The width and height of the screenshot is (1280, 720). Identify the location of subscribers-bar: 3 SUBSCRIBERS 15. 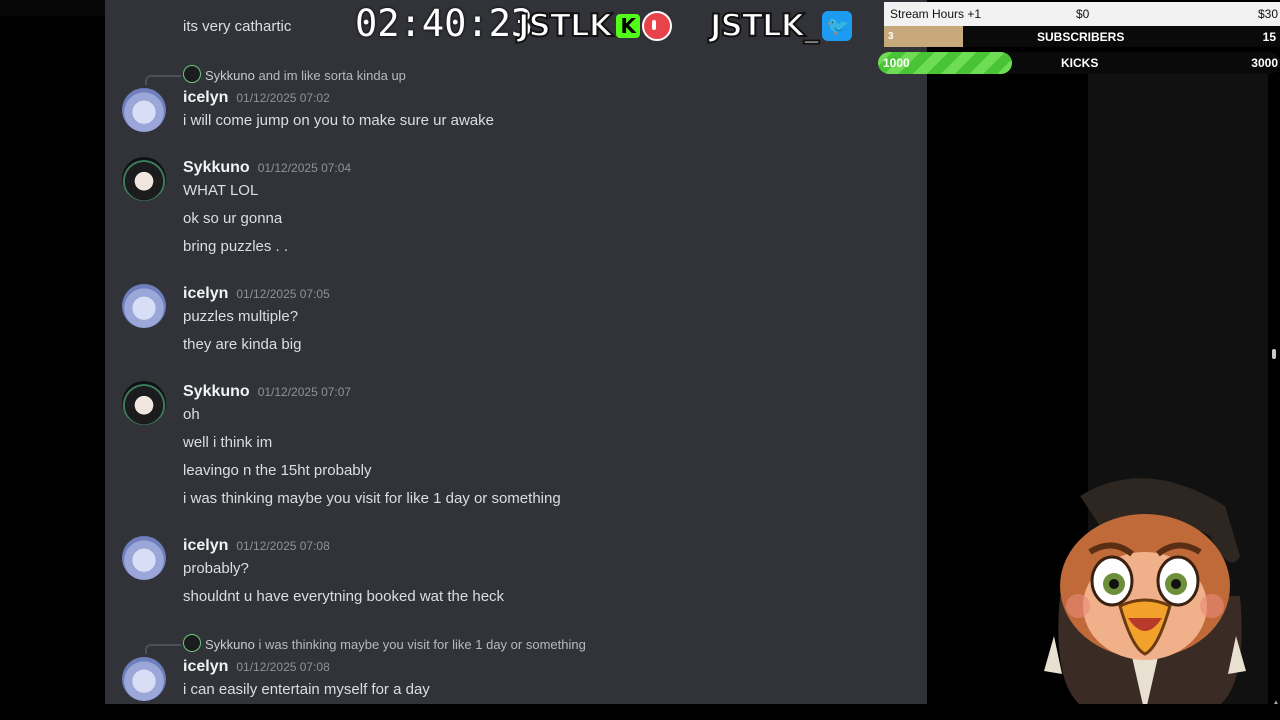
(1082, 36).